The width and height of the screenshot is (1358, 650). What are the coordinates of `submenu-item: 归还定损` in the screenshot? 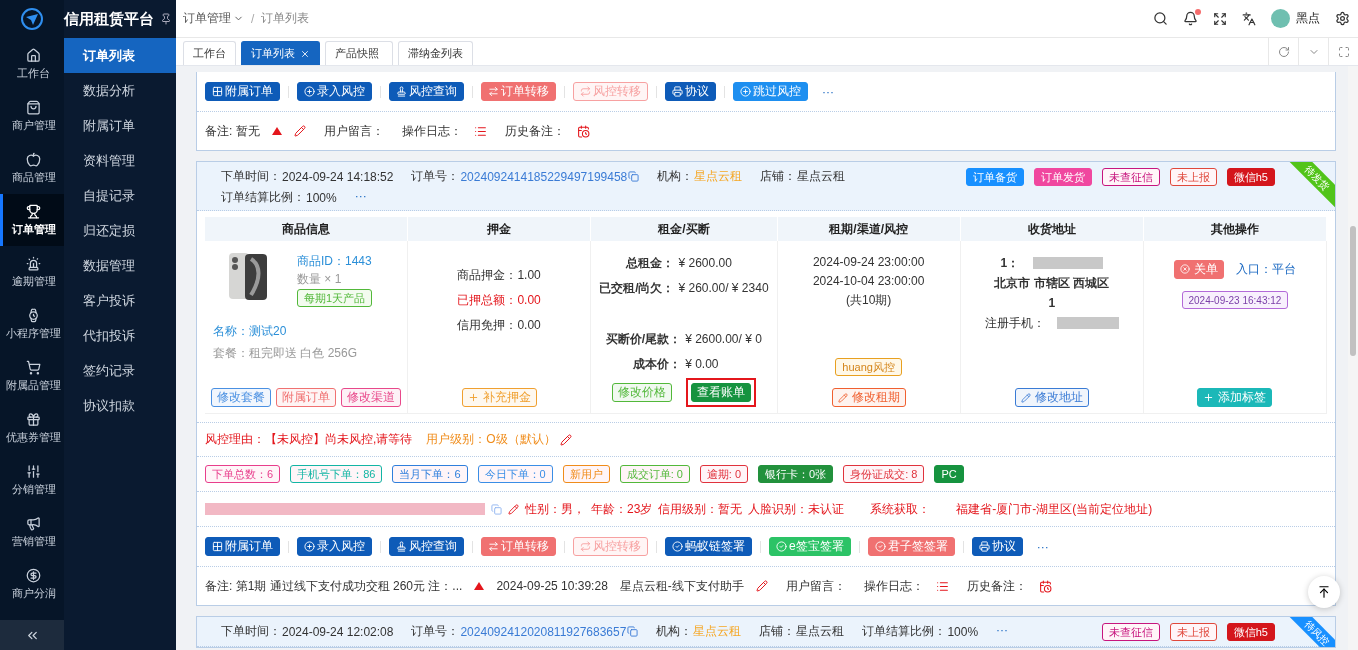 It's located at (120, 230).